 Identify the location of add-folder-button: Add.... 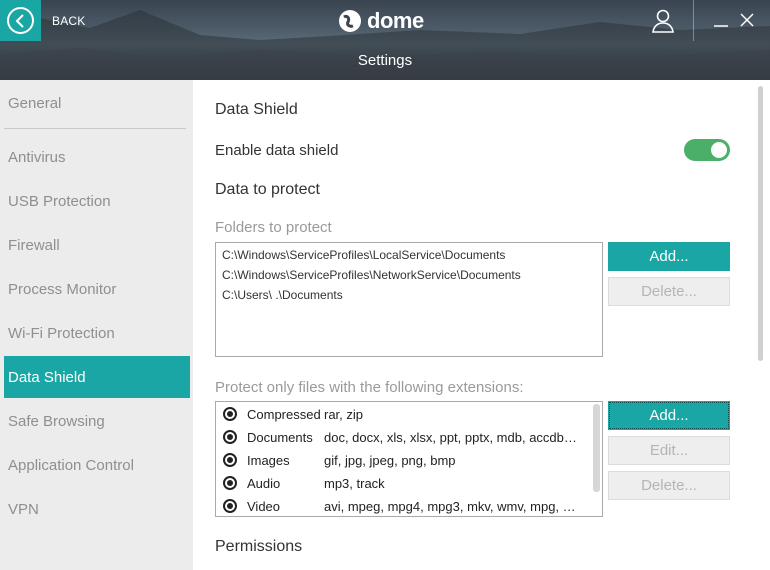
(669, 256).